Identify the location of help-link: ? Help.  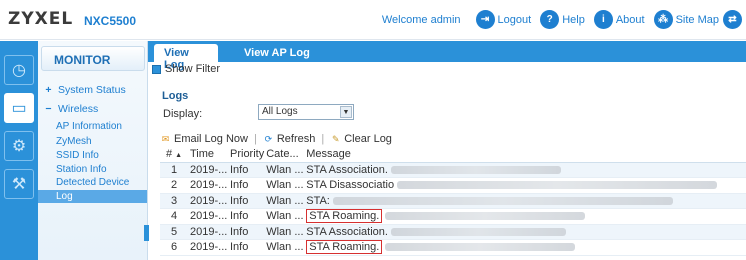
(562, 19).